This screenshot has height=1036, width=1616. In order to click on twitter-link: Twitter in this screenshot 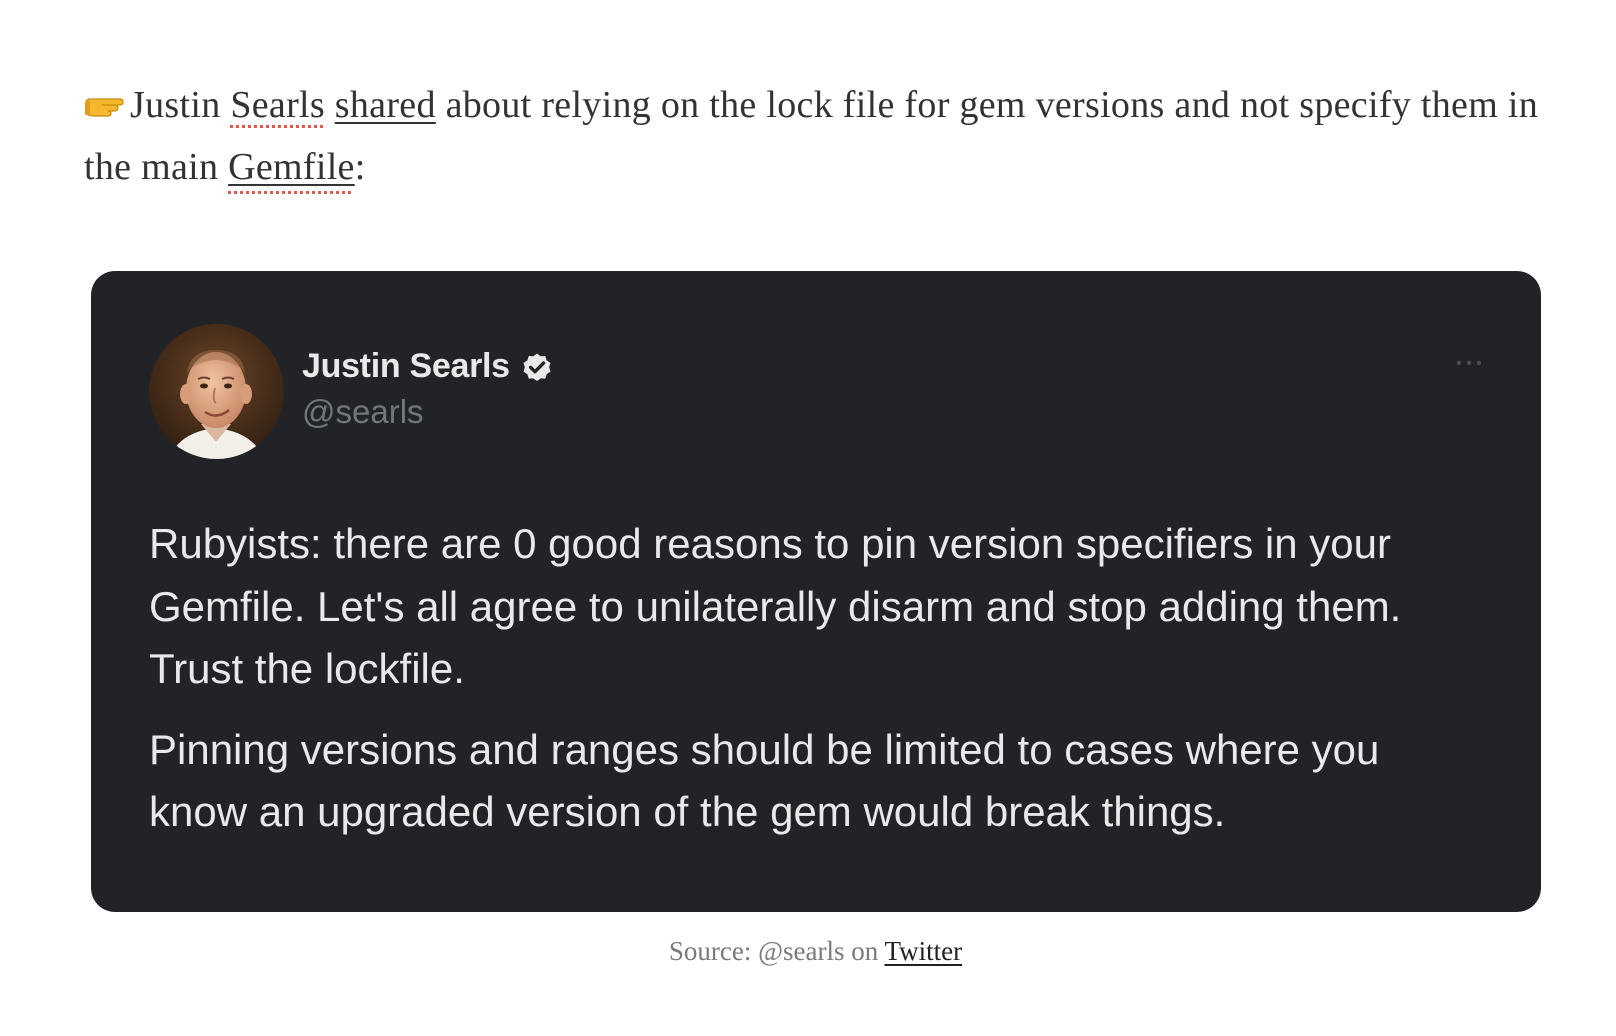, I will do `click(924, 951)`.